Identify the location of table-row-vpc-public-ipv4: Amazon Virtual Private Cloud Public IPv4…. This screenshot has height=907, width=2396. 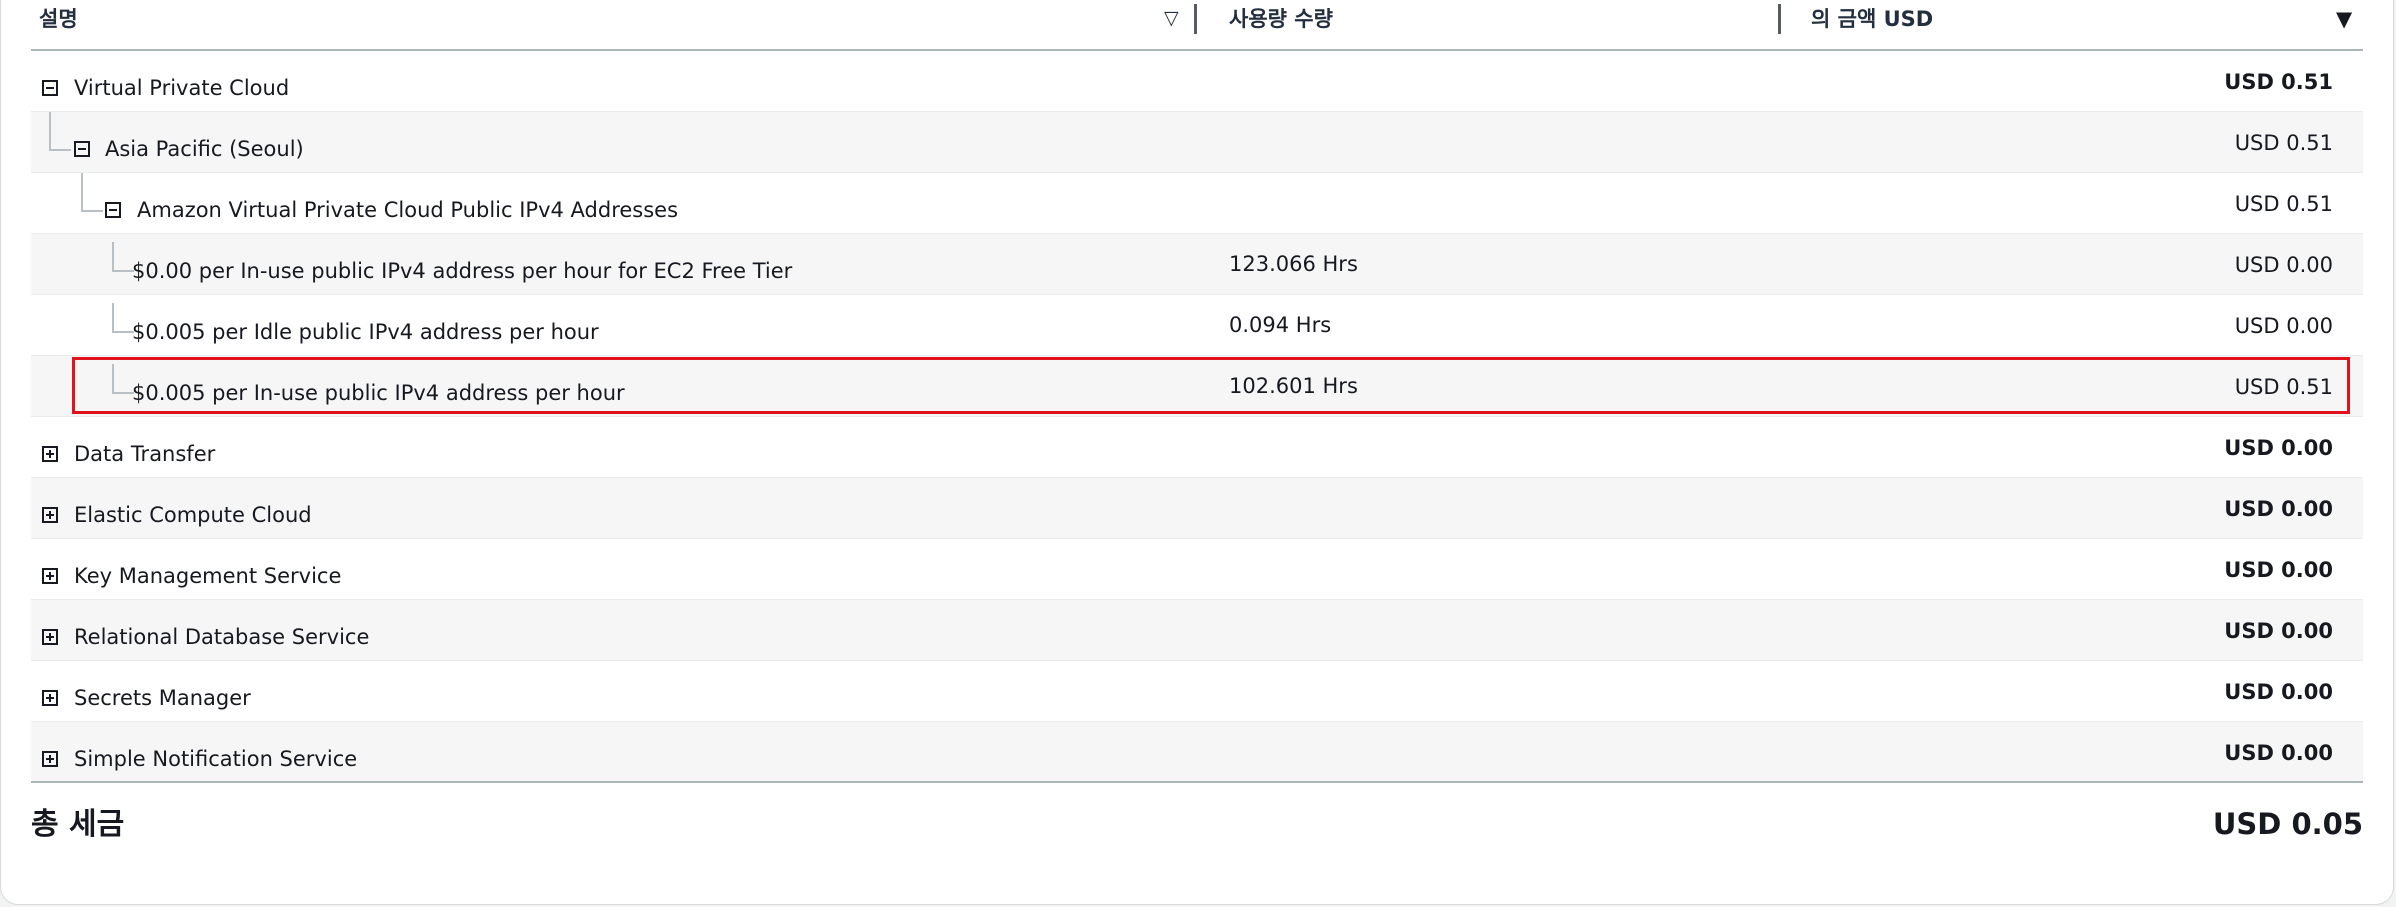
(1197, 203).